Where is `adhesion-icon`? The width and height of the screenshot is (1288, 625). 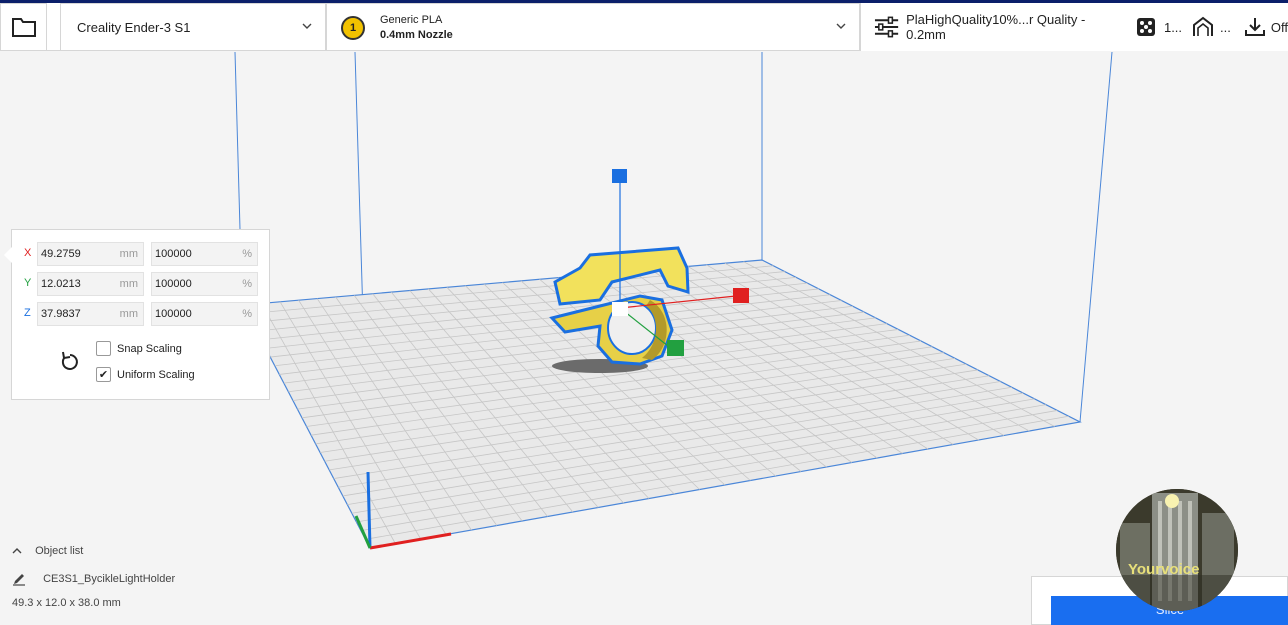 adhesion-icon is located at coordinates (1203, 26).